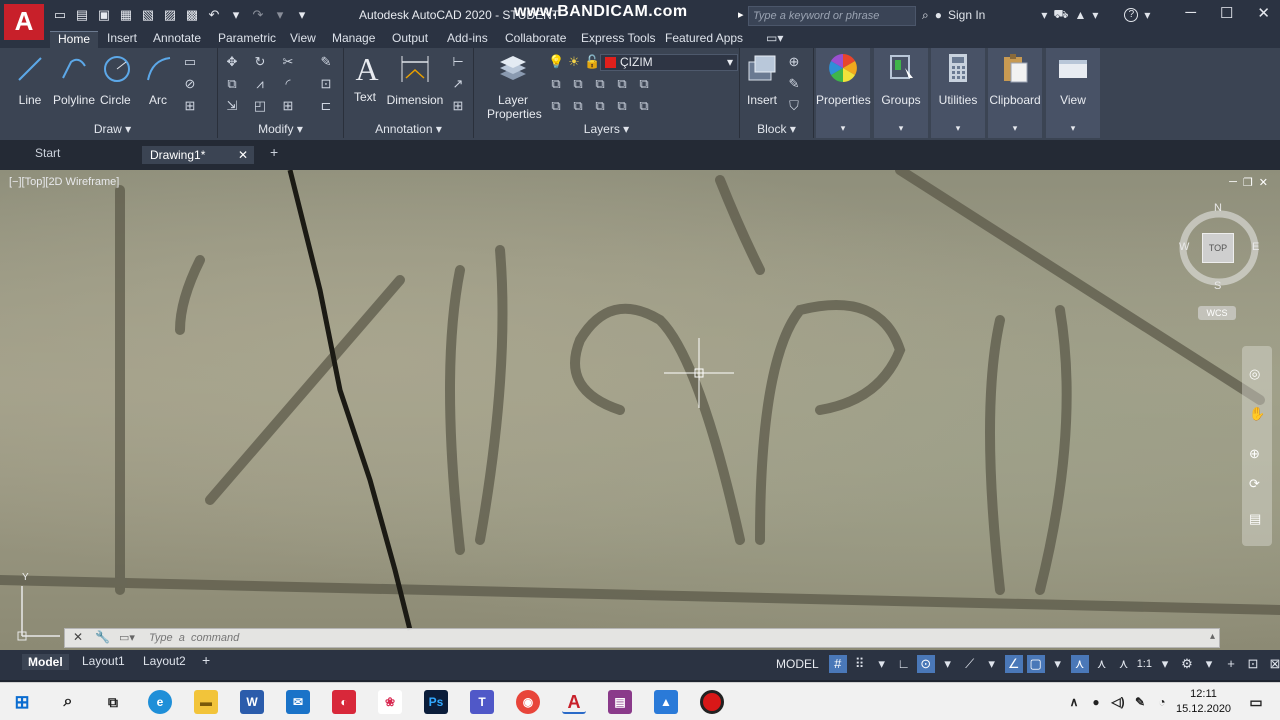 The image size is (1280, 720). Describe the element at coordinates (1073, 93) in the screenshot. I see `view-panel-button: View ▾` at that location.